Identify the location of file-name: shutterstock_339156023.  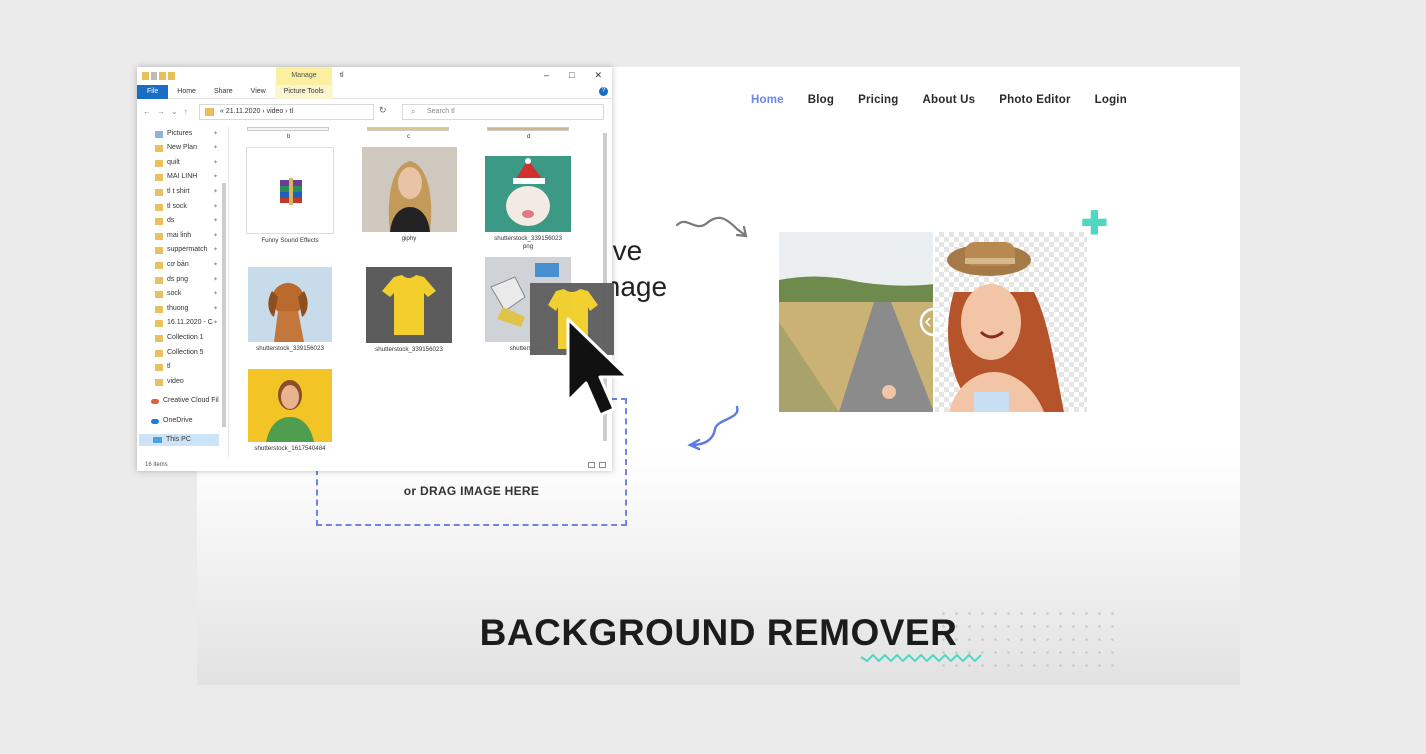
(290, 348).